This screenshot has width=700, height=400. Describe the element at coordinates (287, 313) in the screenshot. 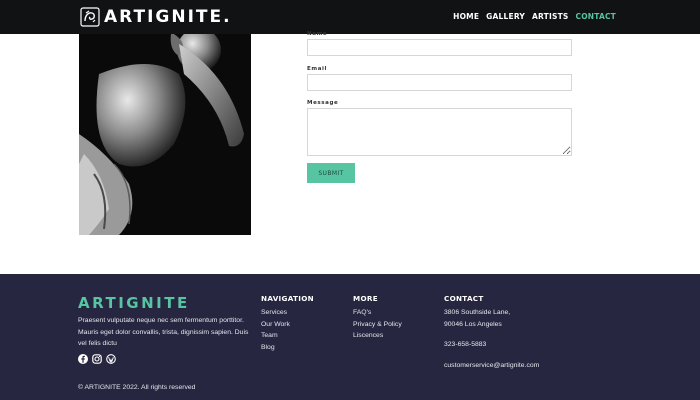

I see `footer-link-services: Services` at that location.